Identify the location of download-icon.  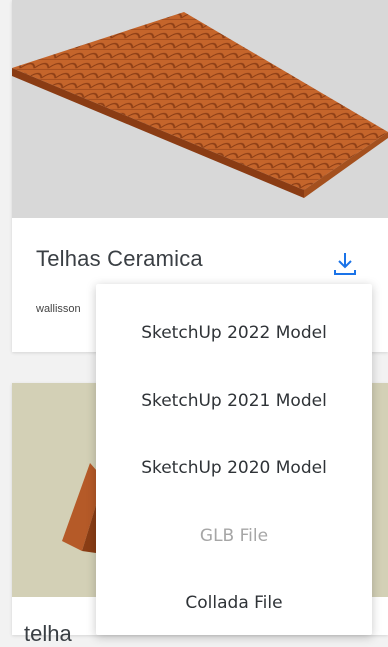
(345, 264).